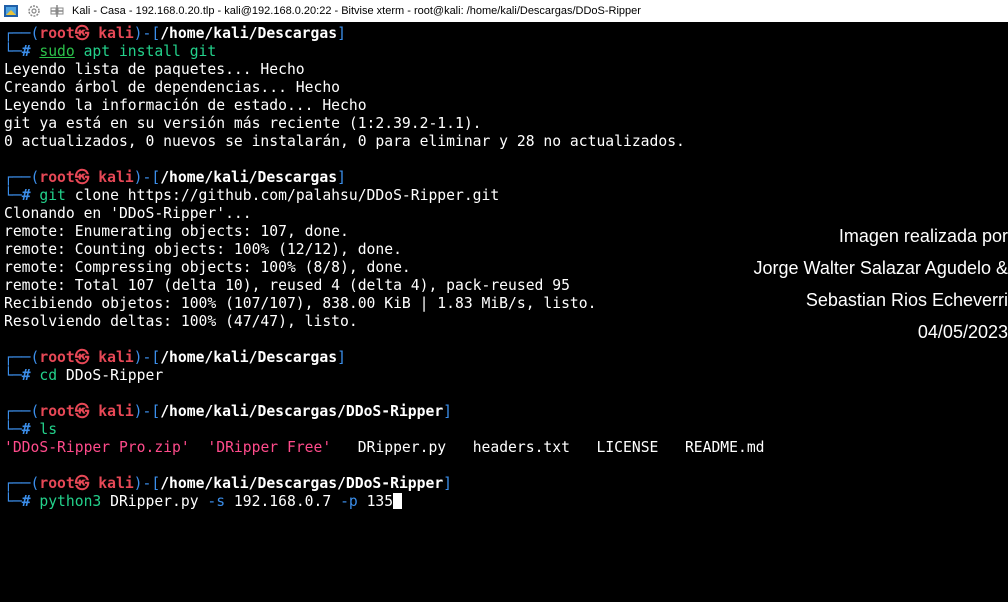 The height and width of the screenshot is (602, 1008). What do you see at coordinates (923, 236) in the screenshot?
I see `watermark-line: Imagen realizada por` at bounding box center [923, 236].